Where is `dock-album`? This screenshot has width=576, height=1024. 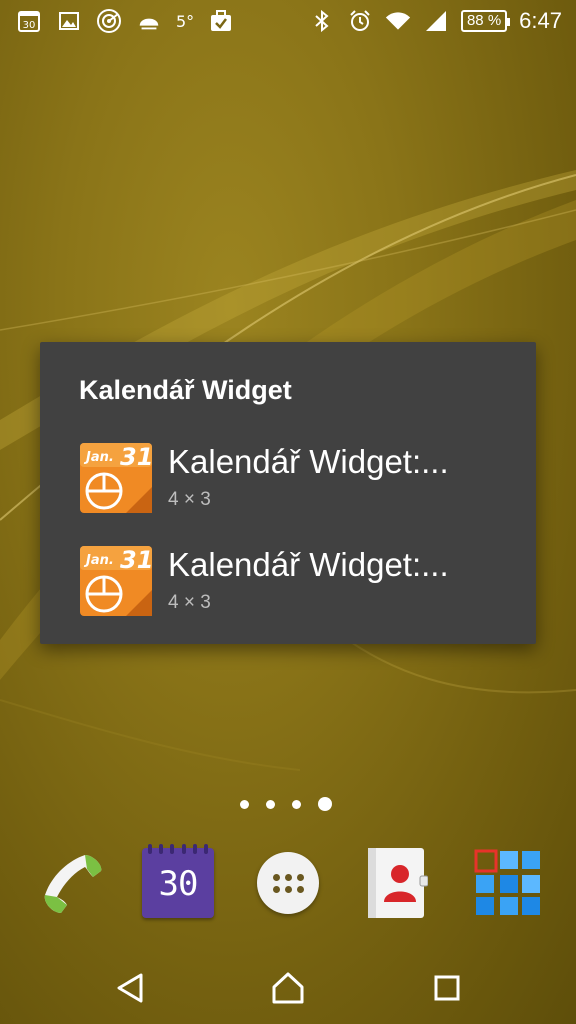
dock-album is located at coordinates (508, 883).